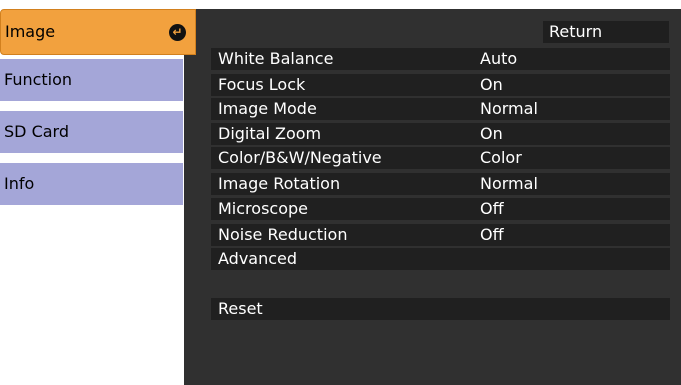 The height and width of the screenshot is (385, 681). What do you see at coordinates (240, 308) in the screenshot?
I see `menu-item-label: Reset` at bounding box center [240, 308].